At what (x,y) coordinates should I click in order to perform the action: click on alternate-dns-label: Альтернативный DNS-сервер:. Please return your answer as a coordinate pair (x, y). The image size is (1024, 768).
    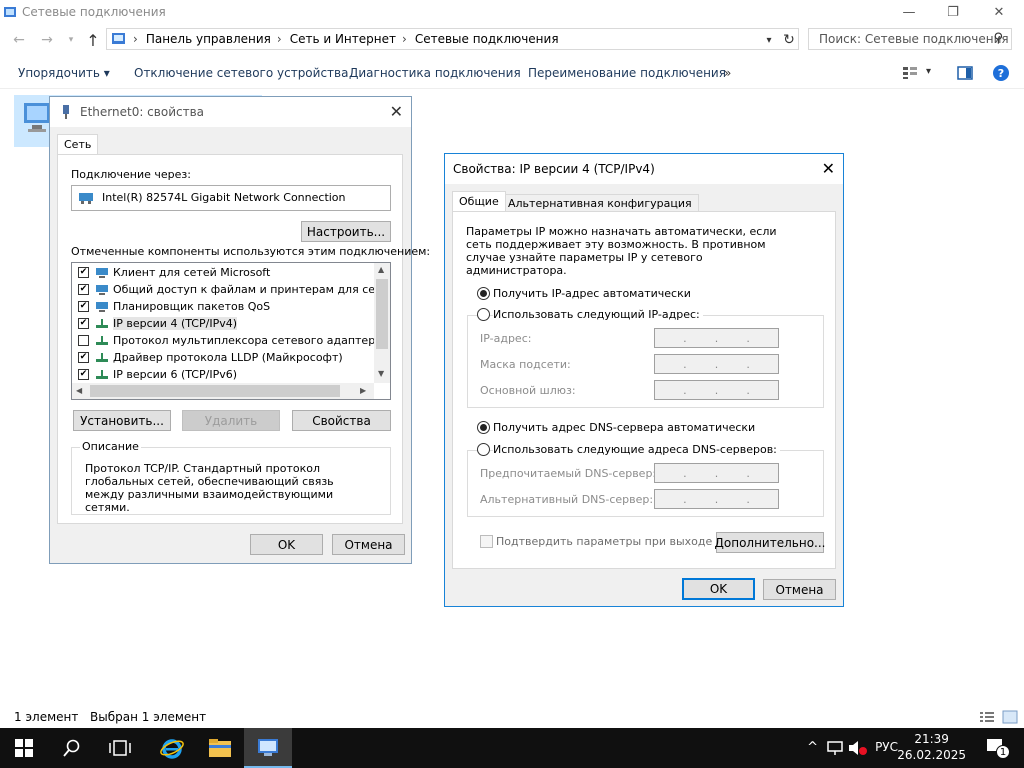
    Looking at the image, I should click on (567, 499).